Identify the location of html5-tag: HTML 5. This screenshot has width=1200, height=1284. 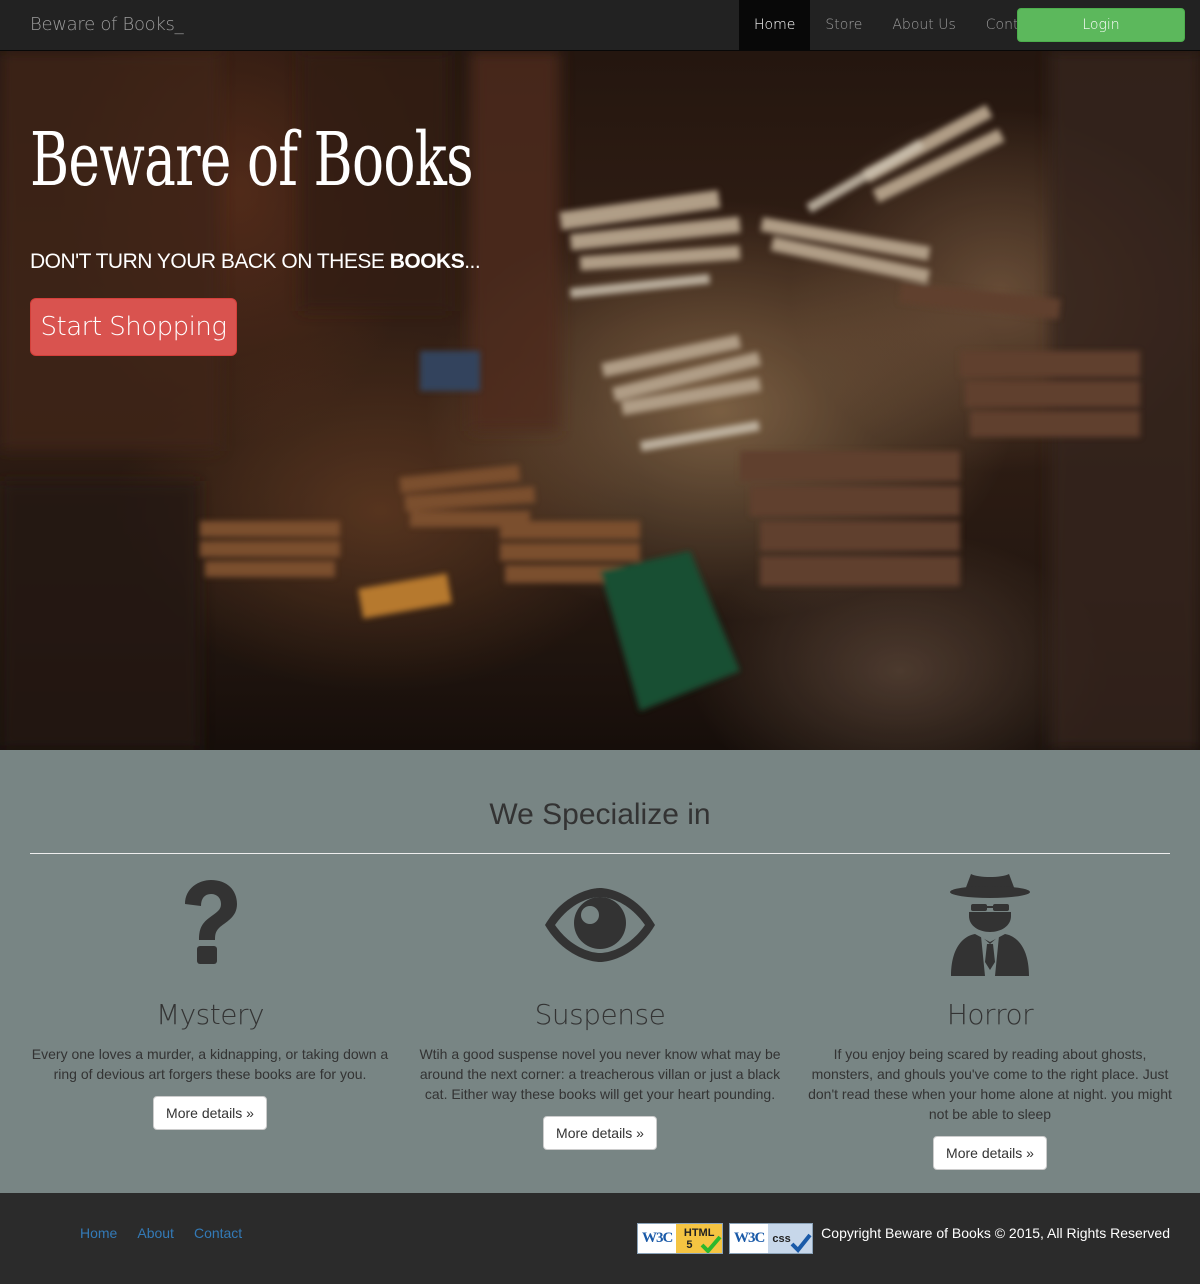
(699, 1238).